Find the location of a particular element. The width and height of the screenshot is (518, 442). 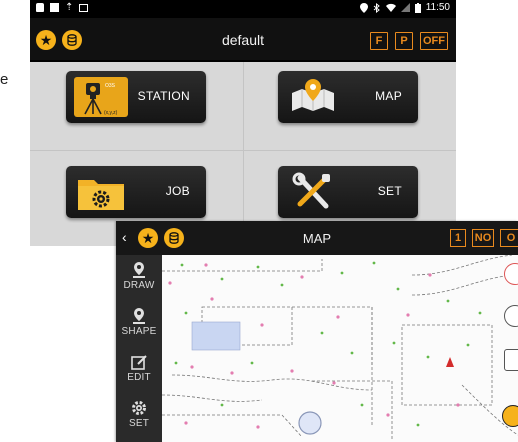

job-tile: JOB is located at coordinates (136, 192).